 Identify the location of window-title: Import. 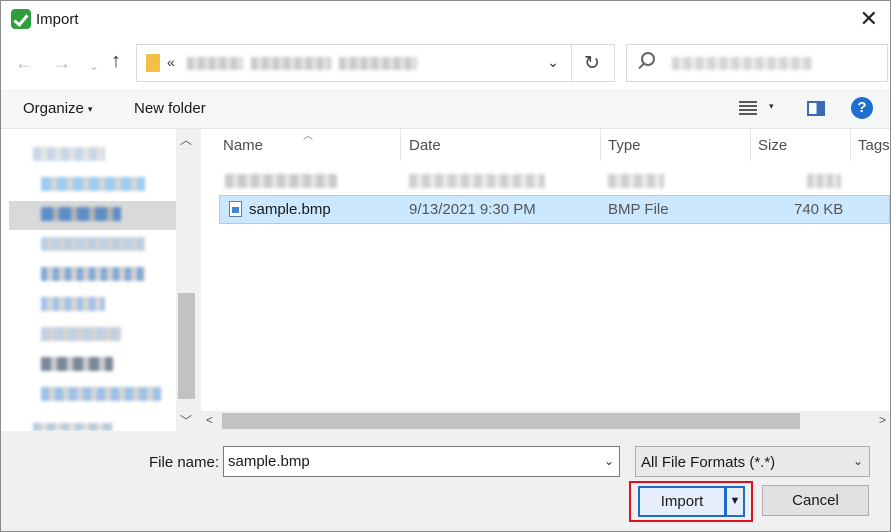
(57, 19).